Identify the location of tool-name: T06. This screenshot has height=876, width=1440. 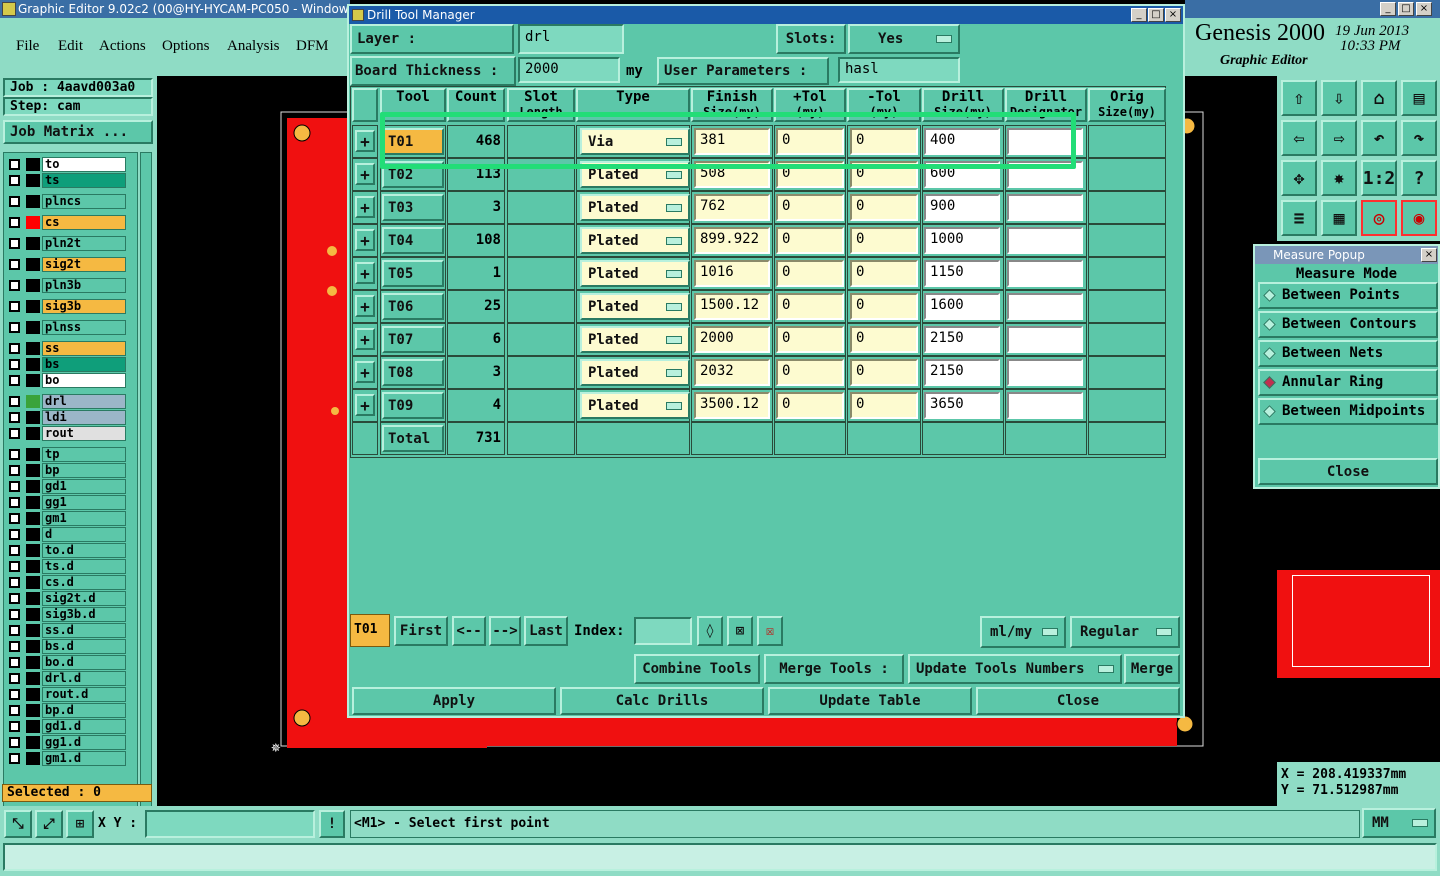
(413, 306).